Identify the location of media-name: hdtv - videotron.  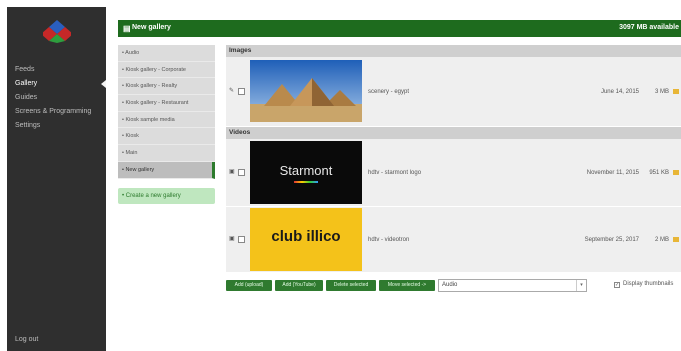
(389, 240).